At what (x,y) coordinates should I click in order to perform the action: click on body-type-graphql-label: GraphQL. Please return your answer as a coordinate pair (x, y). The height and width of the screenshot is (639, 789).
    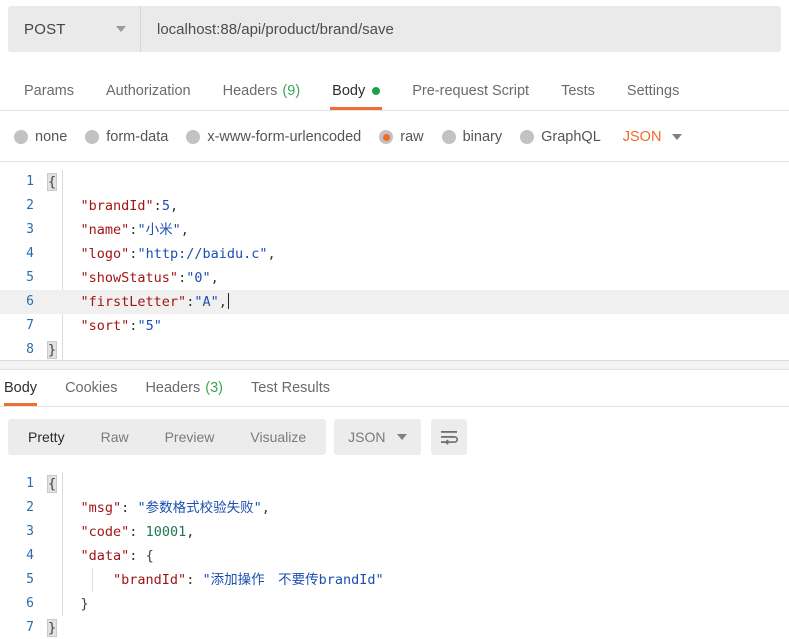
    Looking at the image, I should click on (571, 137).